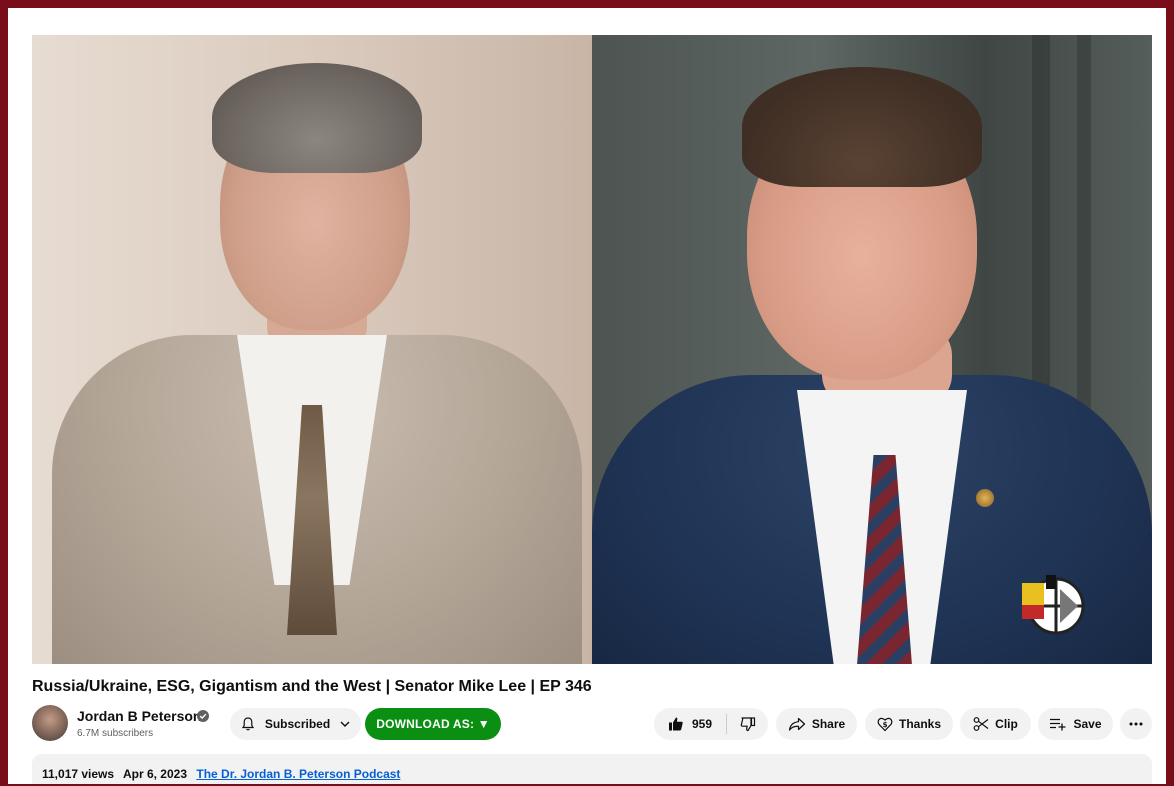  What do you see at coordinates (690, 724) in the screenshot?
I see `like-button: 959` at bounding box center [690, 724].